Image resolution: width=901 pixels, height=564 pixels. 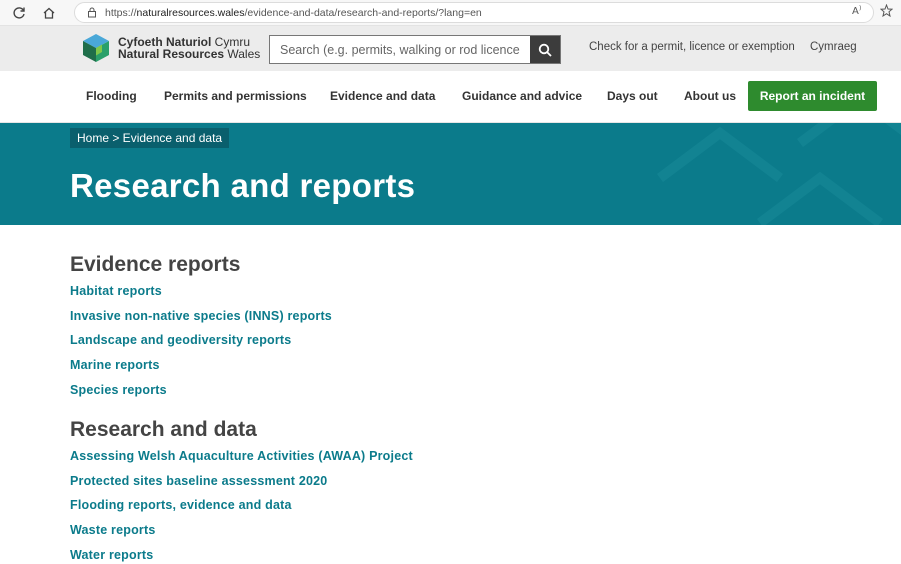 I want to click on read-aloud-icon: A), so click(x=859, y=12).